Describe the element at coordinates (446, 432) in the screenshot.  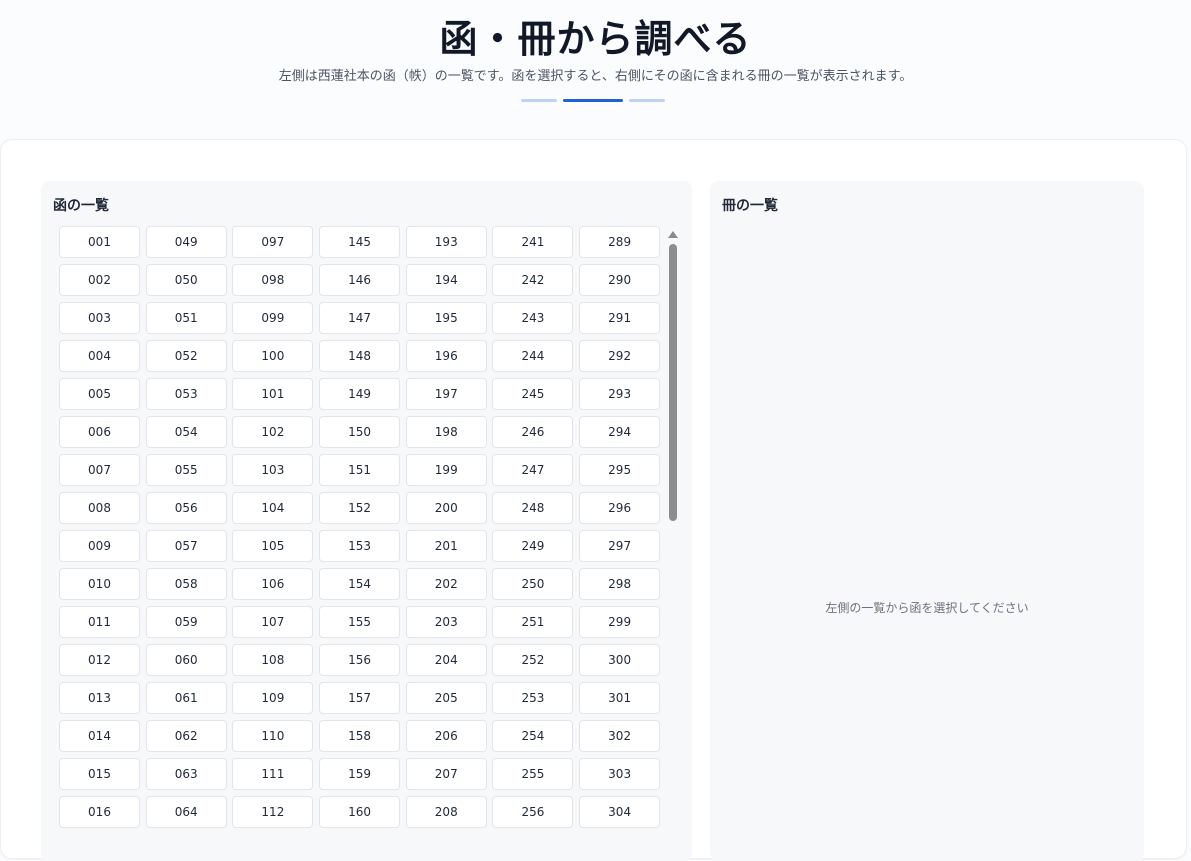
I see `box-button: 198` at that location.